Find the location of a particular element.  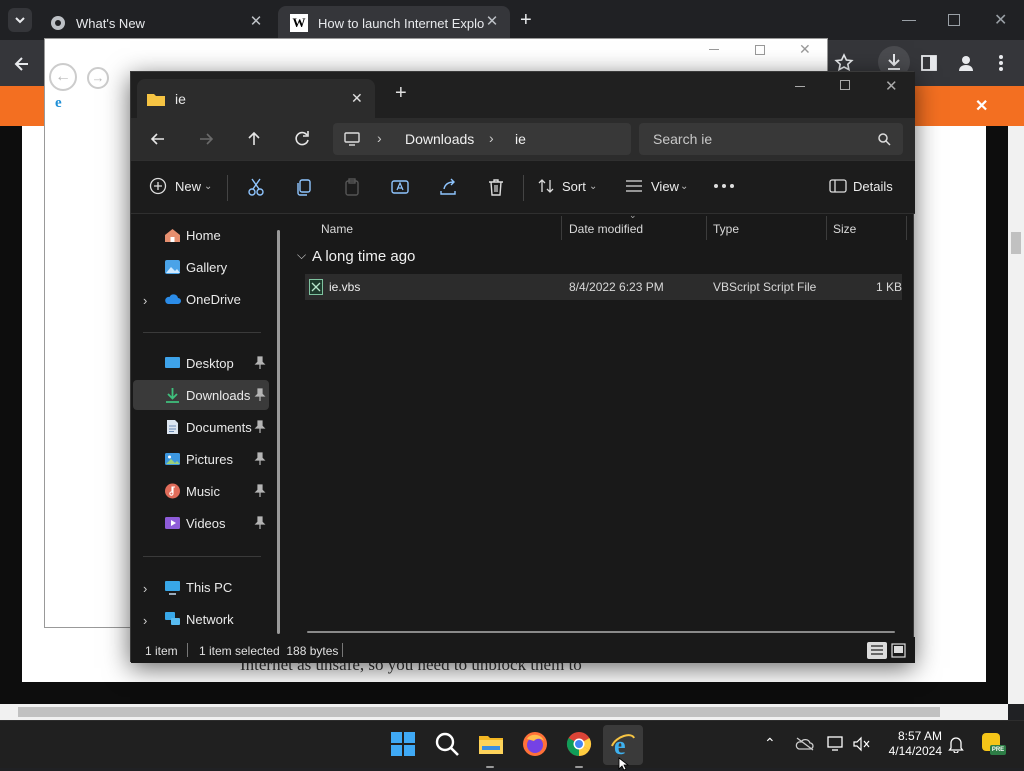

side-panel-icon is located at coordinates (929, 63).